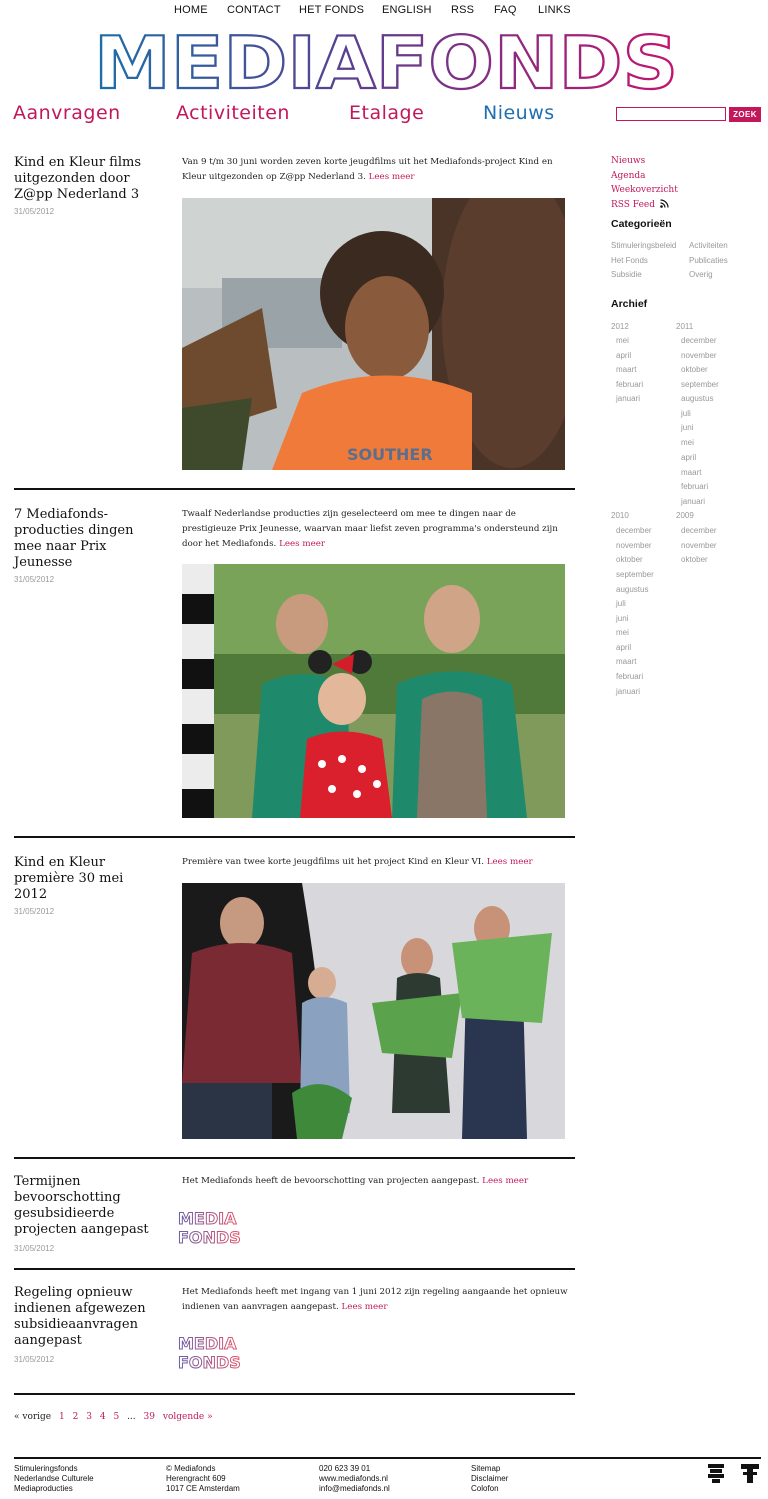 The image size is (768, 1499). I want to click on article-image: SOUTHER, so click(373, 334).